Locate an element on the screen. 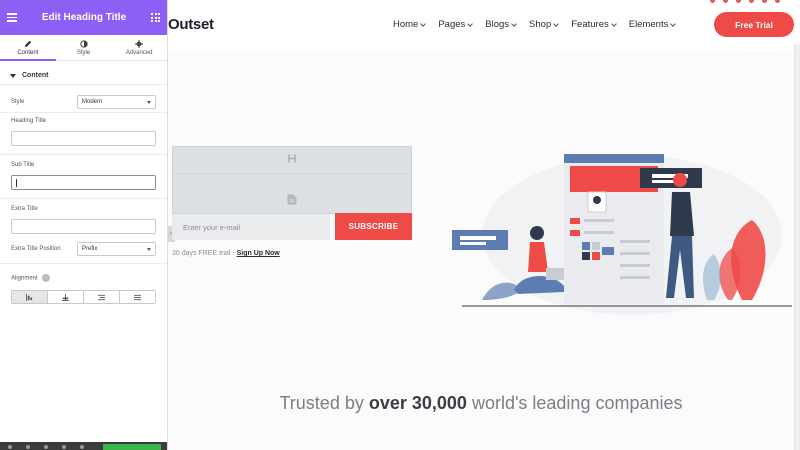 This screenshot has height=450, width=800. nav-label: Features is located at coordinates (590, 24).